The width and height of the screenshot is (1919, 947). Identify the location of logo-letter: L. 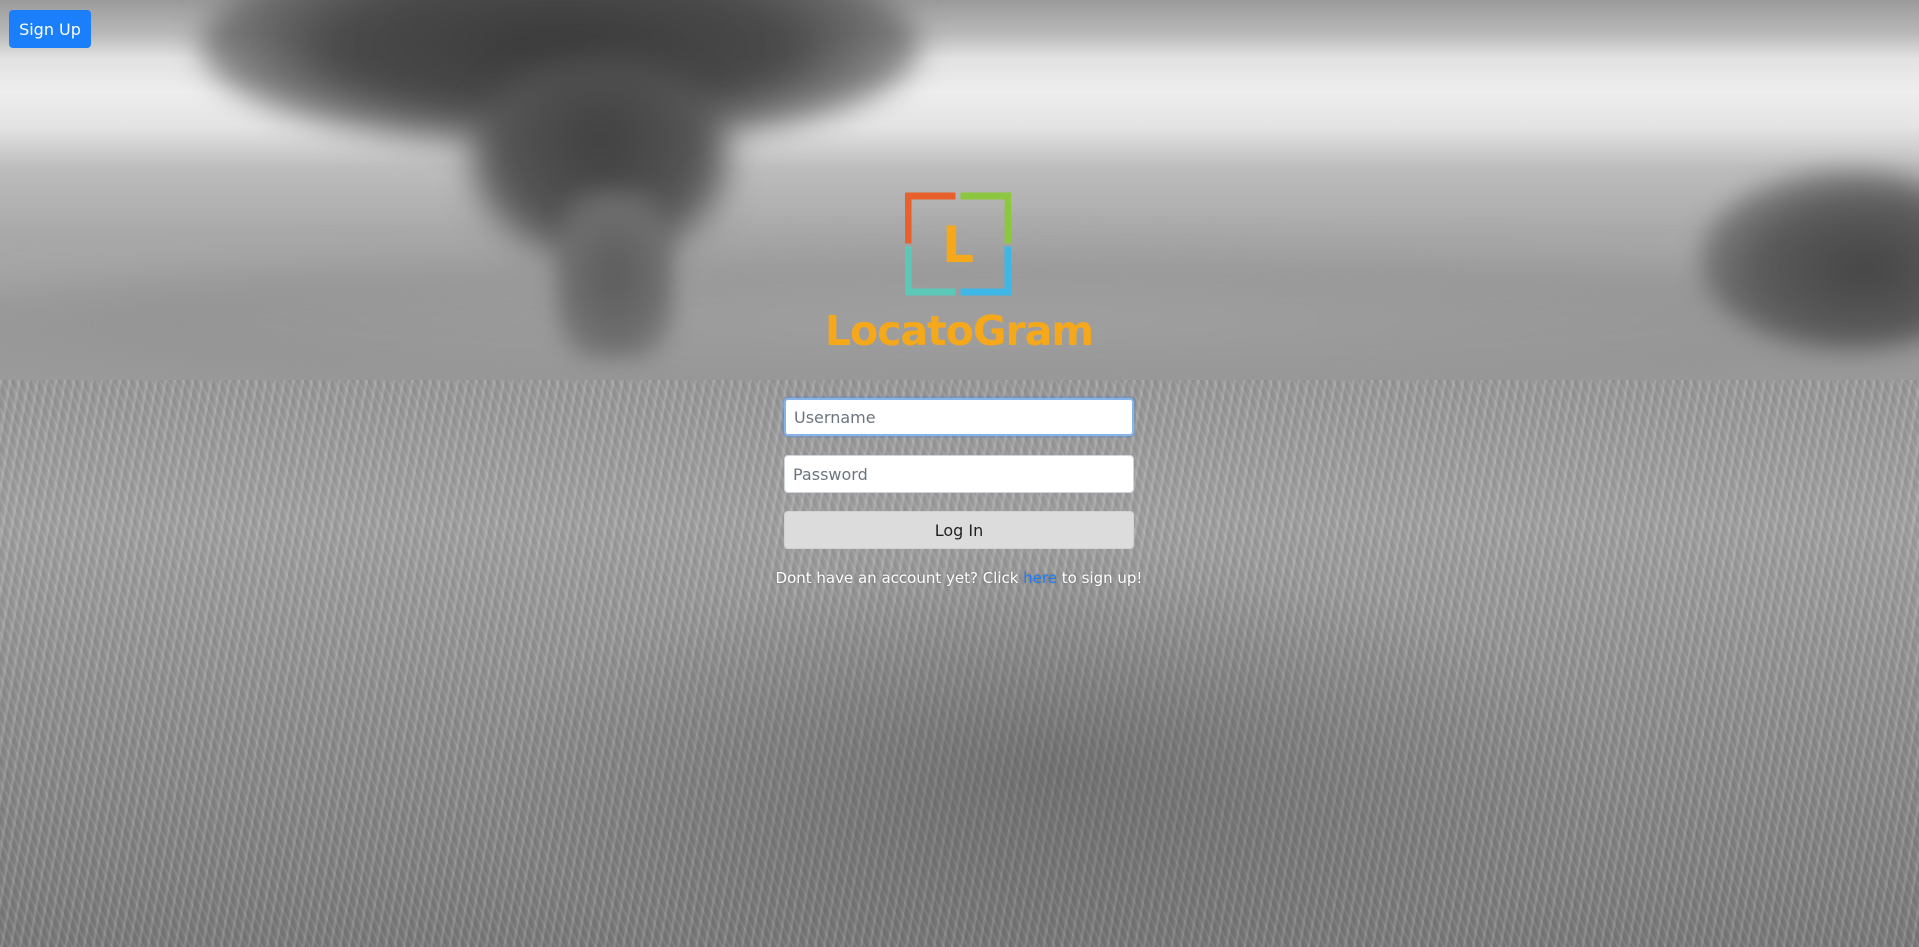
(958, 245).